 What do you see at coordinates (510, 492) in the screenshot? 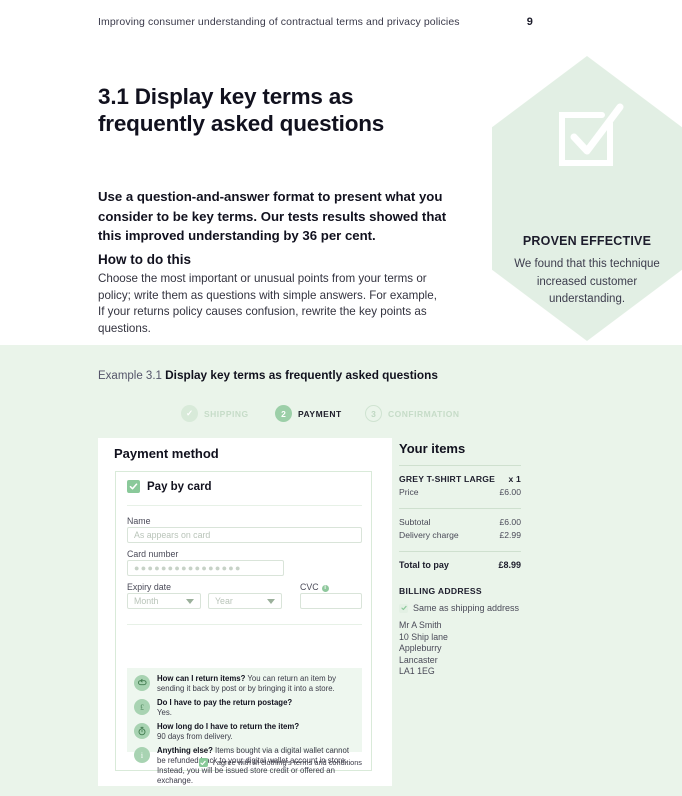
I see `price-value: £6.00` at bounding box center [510, 492].